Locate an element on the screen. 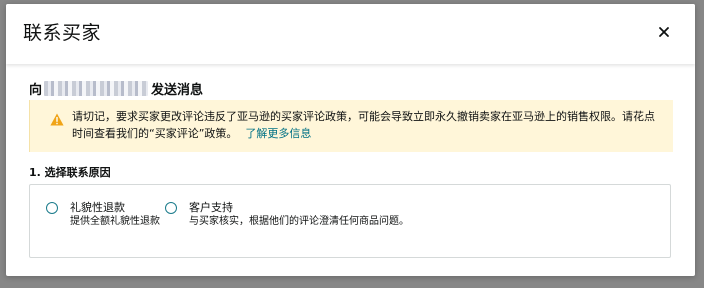 The width and height of the screenshot is (704, 288). option-text: 客户支持 与买家核实，根据他们的评论澄清任何商品问题。 is located at coordinates (299, 215).